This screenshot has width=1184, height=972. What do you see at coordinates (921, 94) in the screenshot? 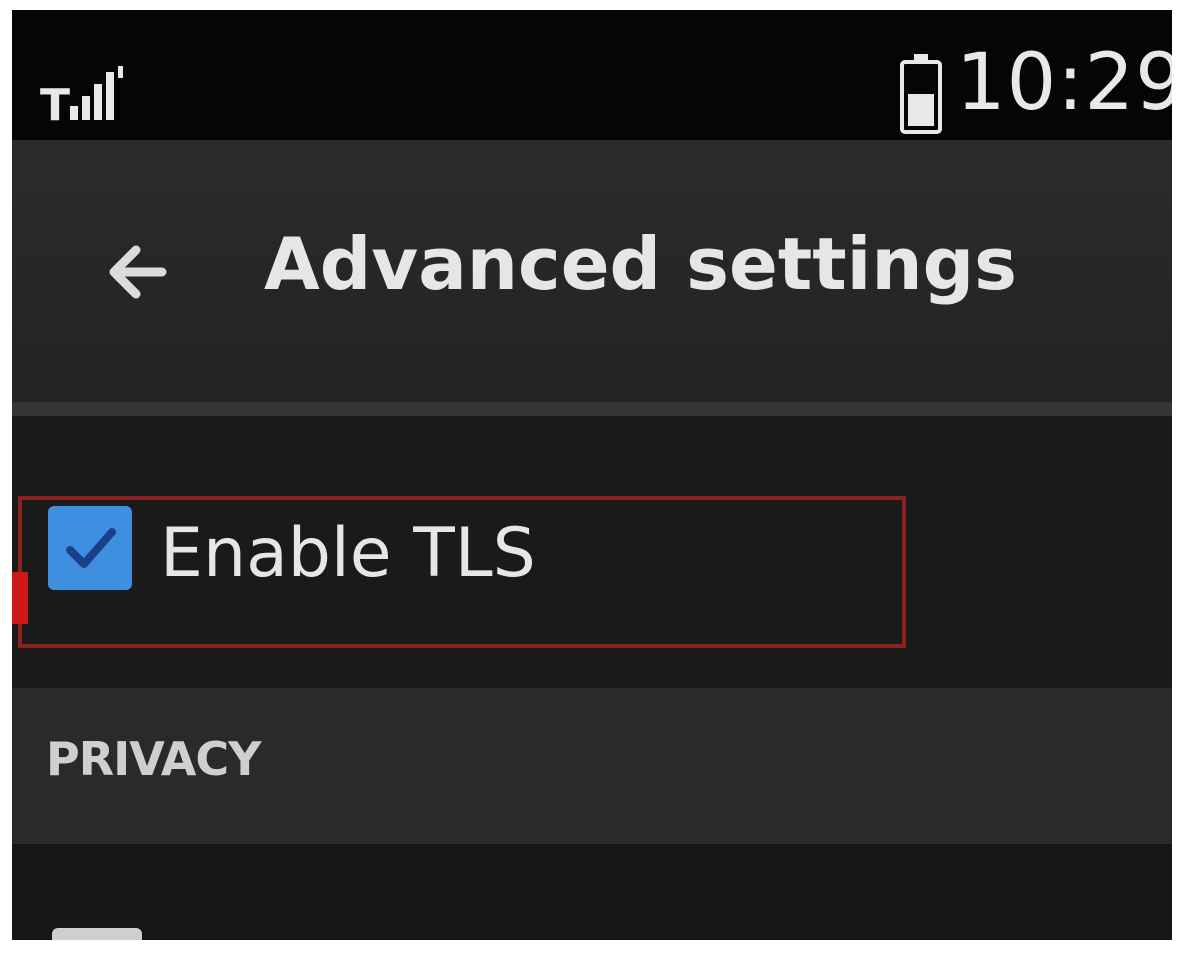
I see `battery-icon` at bounding box center [921, 94].